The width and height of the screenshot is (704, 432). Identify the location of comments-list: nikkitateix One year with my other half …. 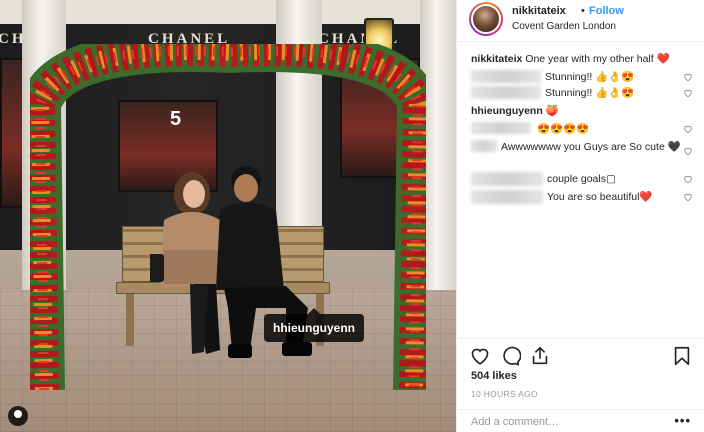
(584, 130).